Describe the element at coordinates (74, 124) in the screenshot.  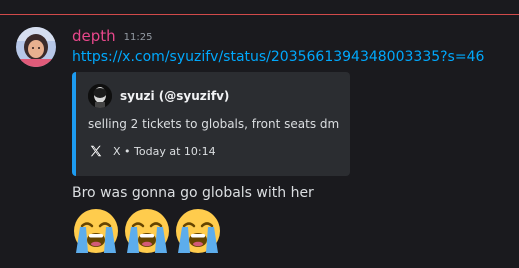
I see `embed-accent-bar` at that location.